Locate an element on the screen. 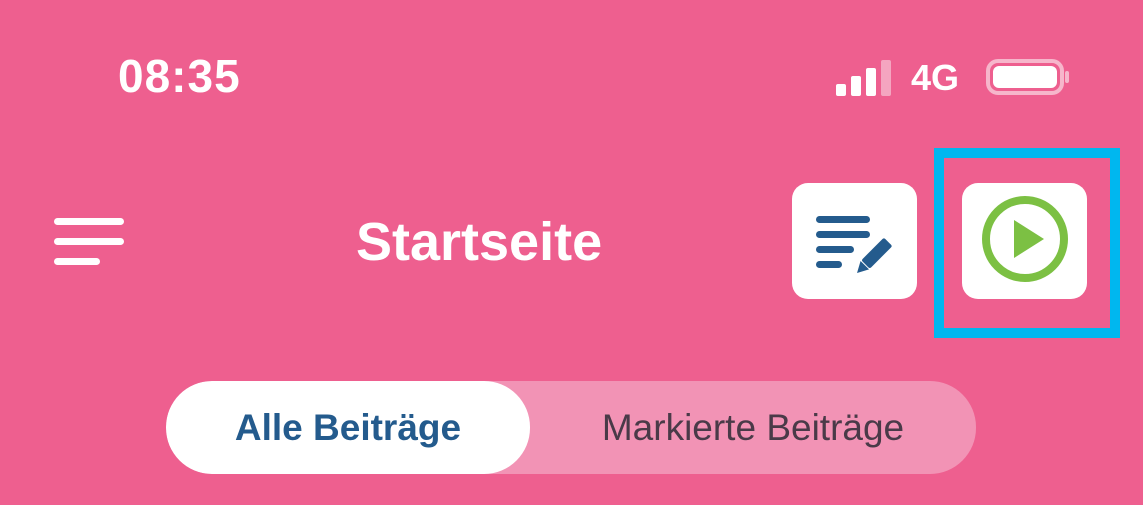  page-title: Startseite is located at coordinates (479, 242).